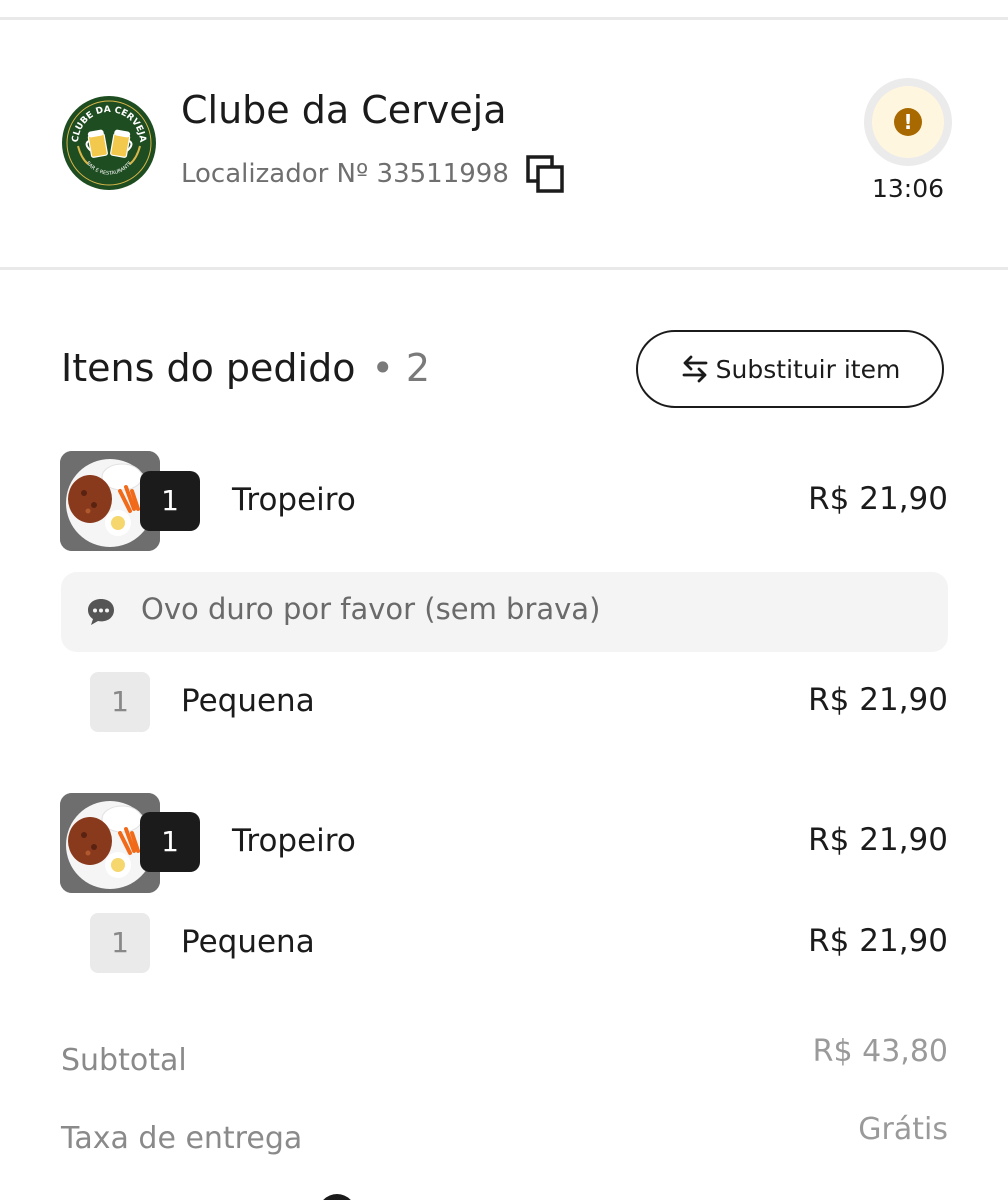  What do you see at coordinates (504, 268) in the screenshot?
I see `header-divider` at bounding box center [504, 268].